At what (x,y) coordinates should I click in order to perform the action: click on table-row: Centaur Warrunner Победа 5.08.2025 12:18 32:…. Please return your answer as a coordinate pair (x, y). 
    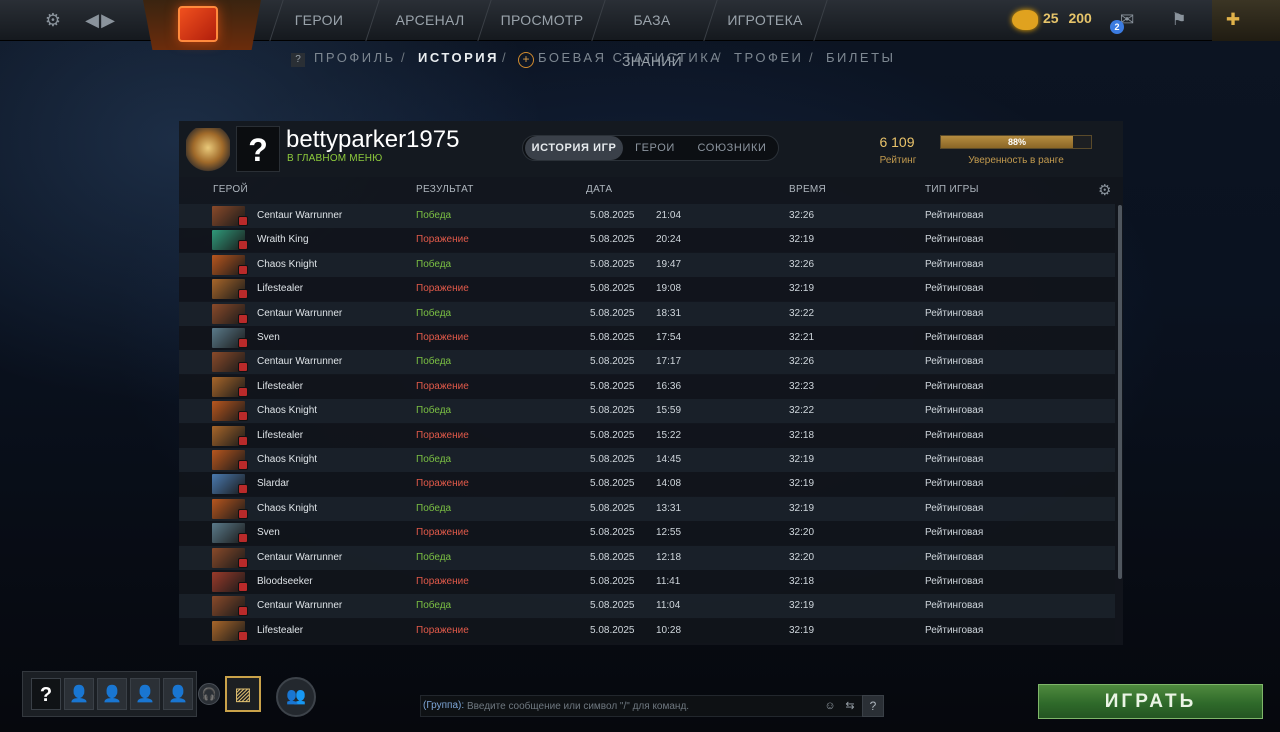
    Looking at the image, I should click on (647, 557).